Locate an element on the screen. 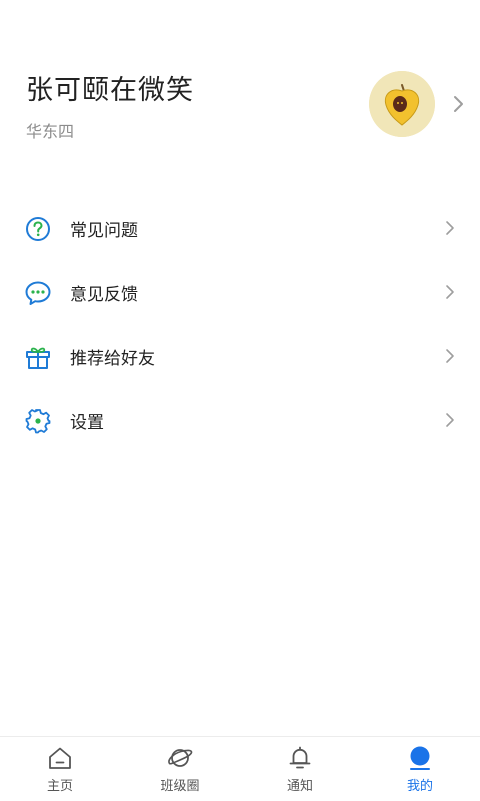 The image size is (480, 801). tab-label: 通知 is located at coordinates (299, 786).